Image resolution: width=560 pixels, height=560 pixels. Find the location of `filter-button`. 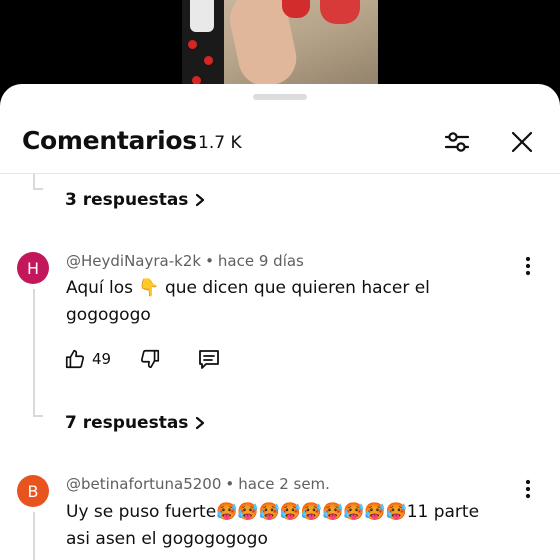

filter-button is located at coordinates (457, 142).